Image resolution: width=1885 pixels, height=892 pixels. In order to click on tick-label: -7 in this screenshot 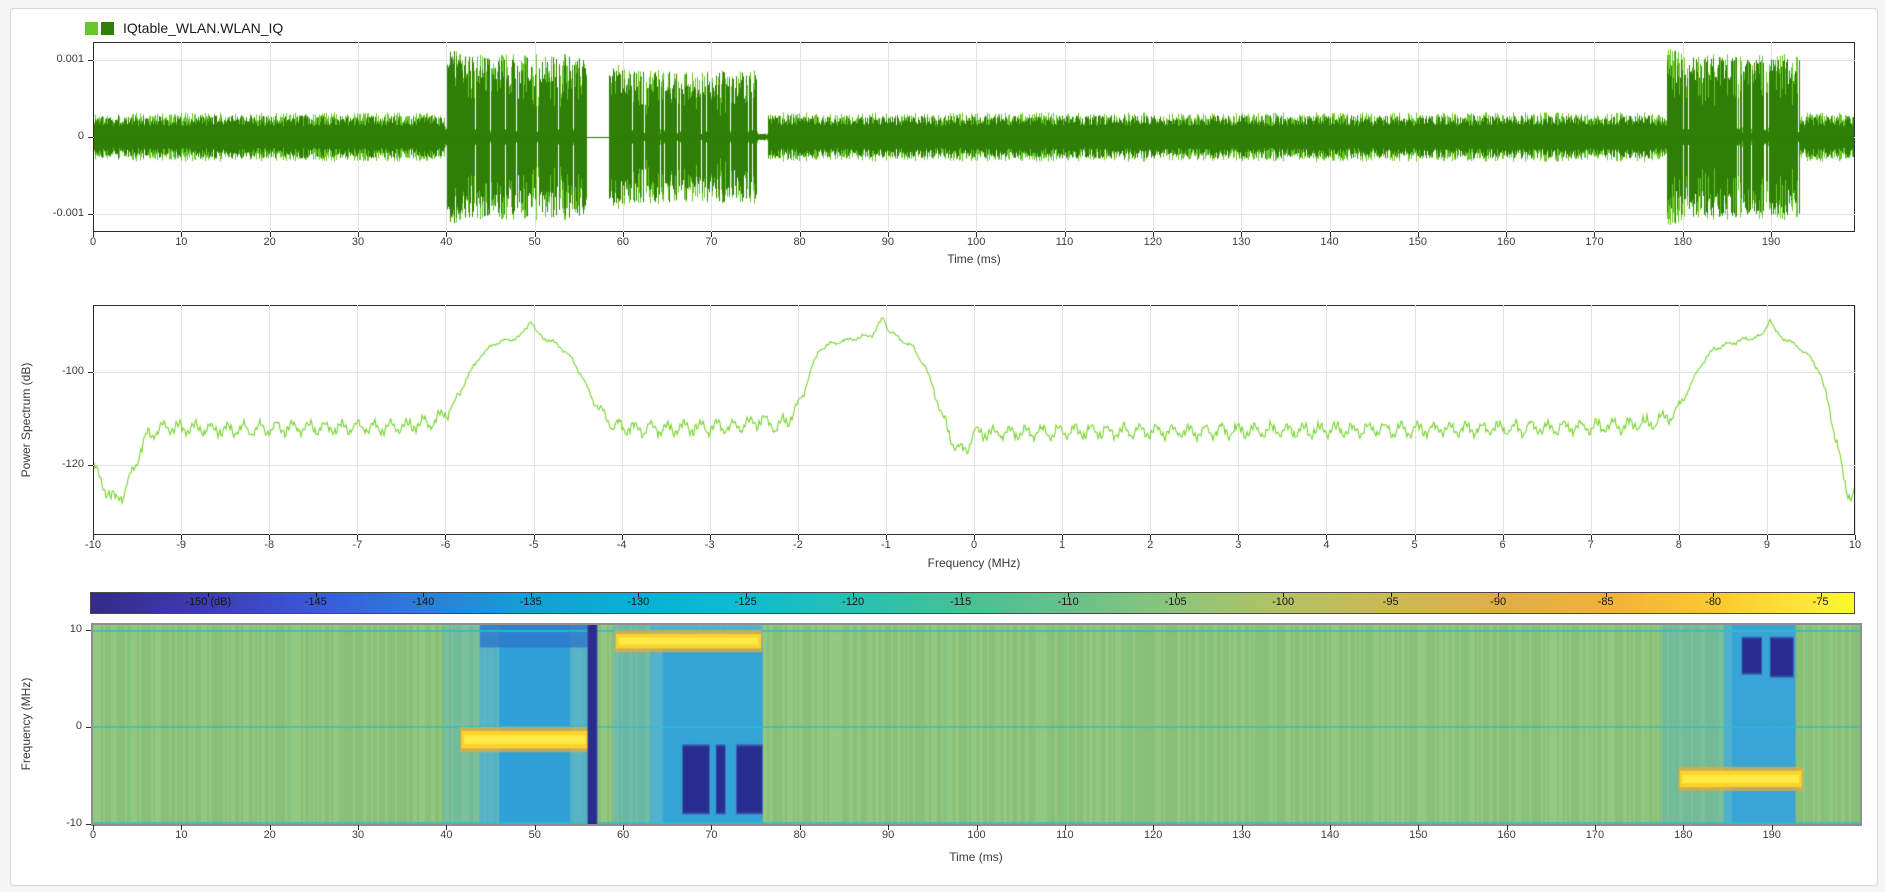, I will do `click(357, 545)`.